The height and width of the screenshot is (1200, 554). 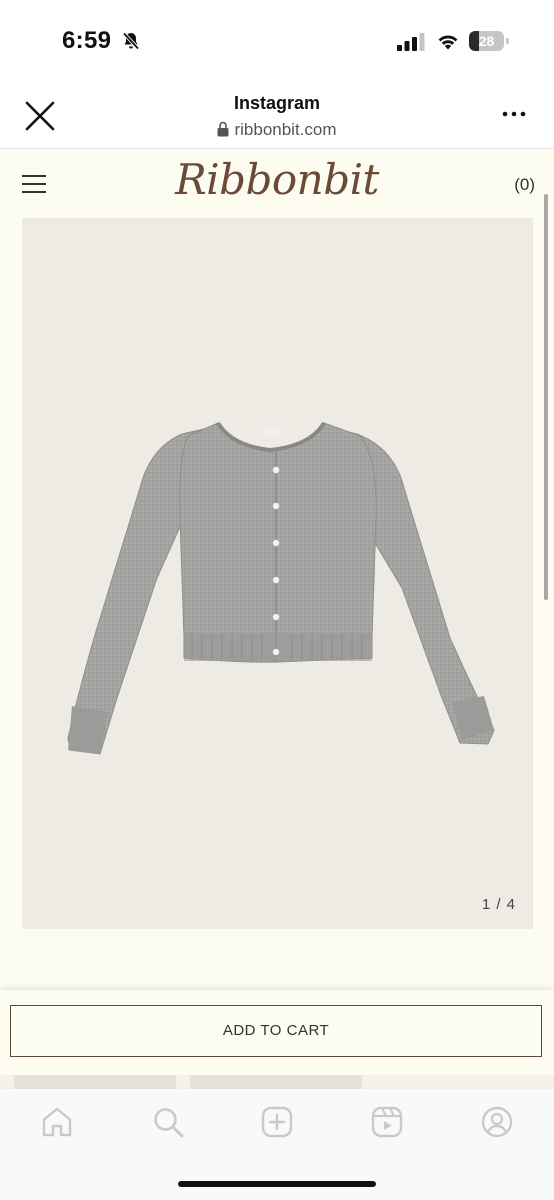 I want to click on battery-text: 28, so click(x=486, y=41).